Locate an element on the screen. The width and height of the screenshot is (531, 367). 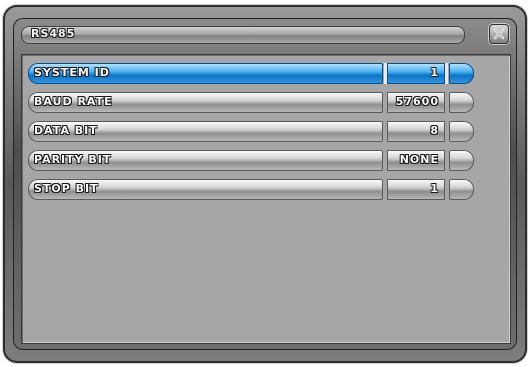
setting-value: NONE is located at coordinates (419, 159).